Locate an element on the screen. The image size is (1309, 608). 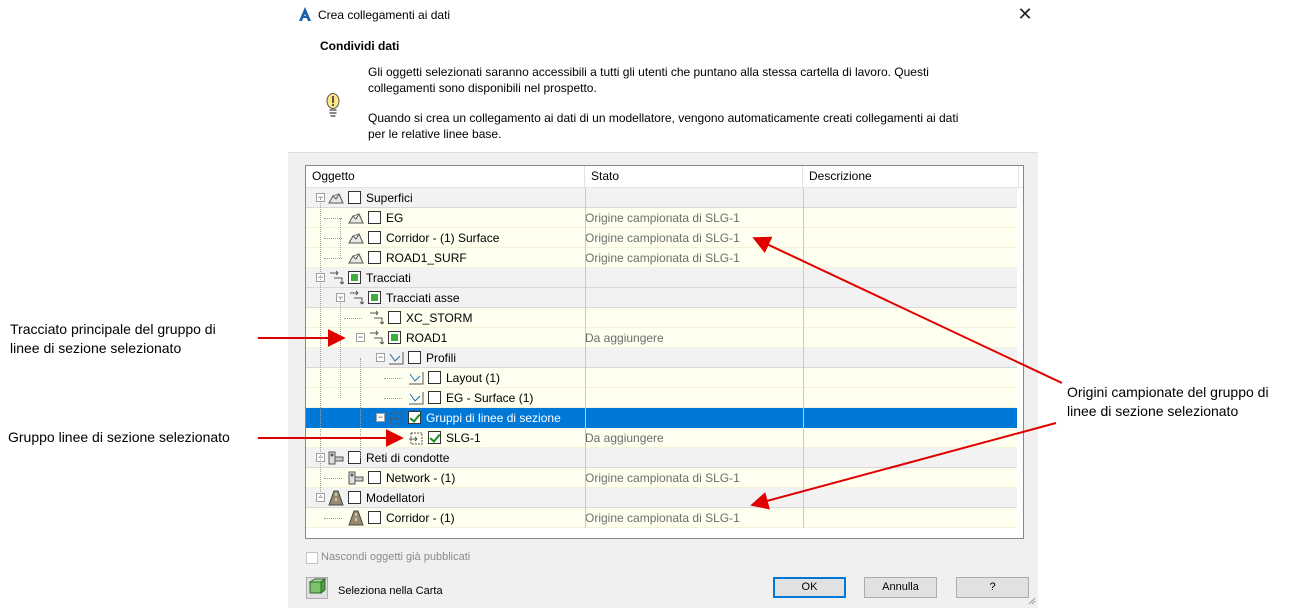
select-in-map-button is located at coordinates (317, 588).